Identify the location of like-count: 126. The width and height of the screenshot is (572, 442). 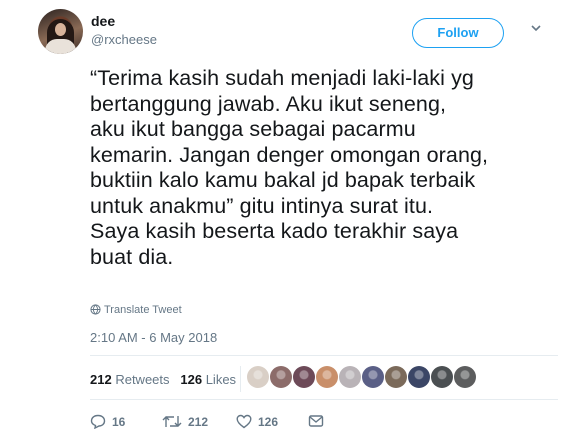
(268, 422).